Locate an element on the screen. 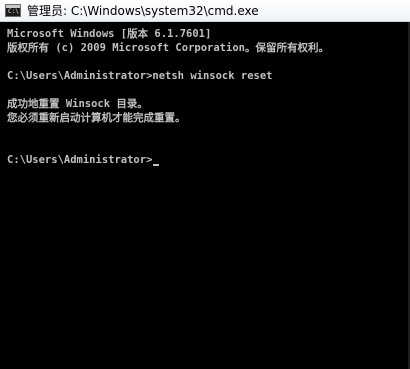  text-cursor is located at coordinates (156, 165).